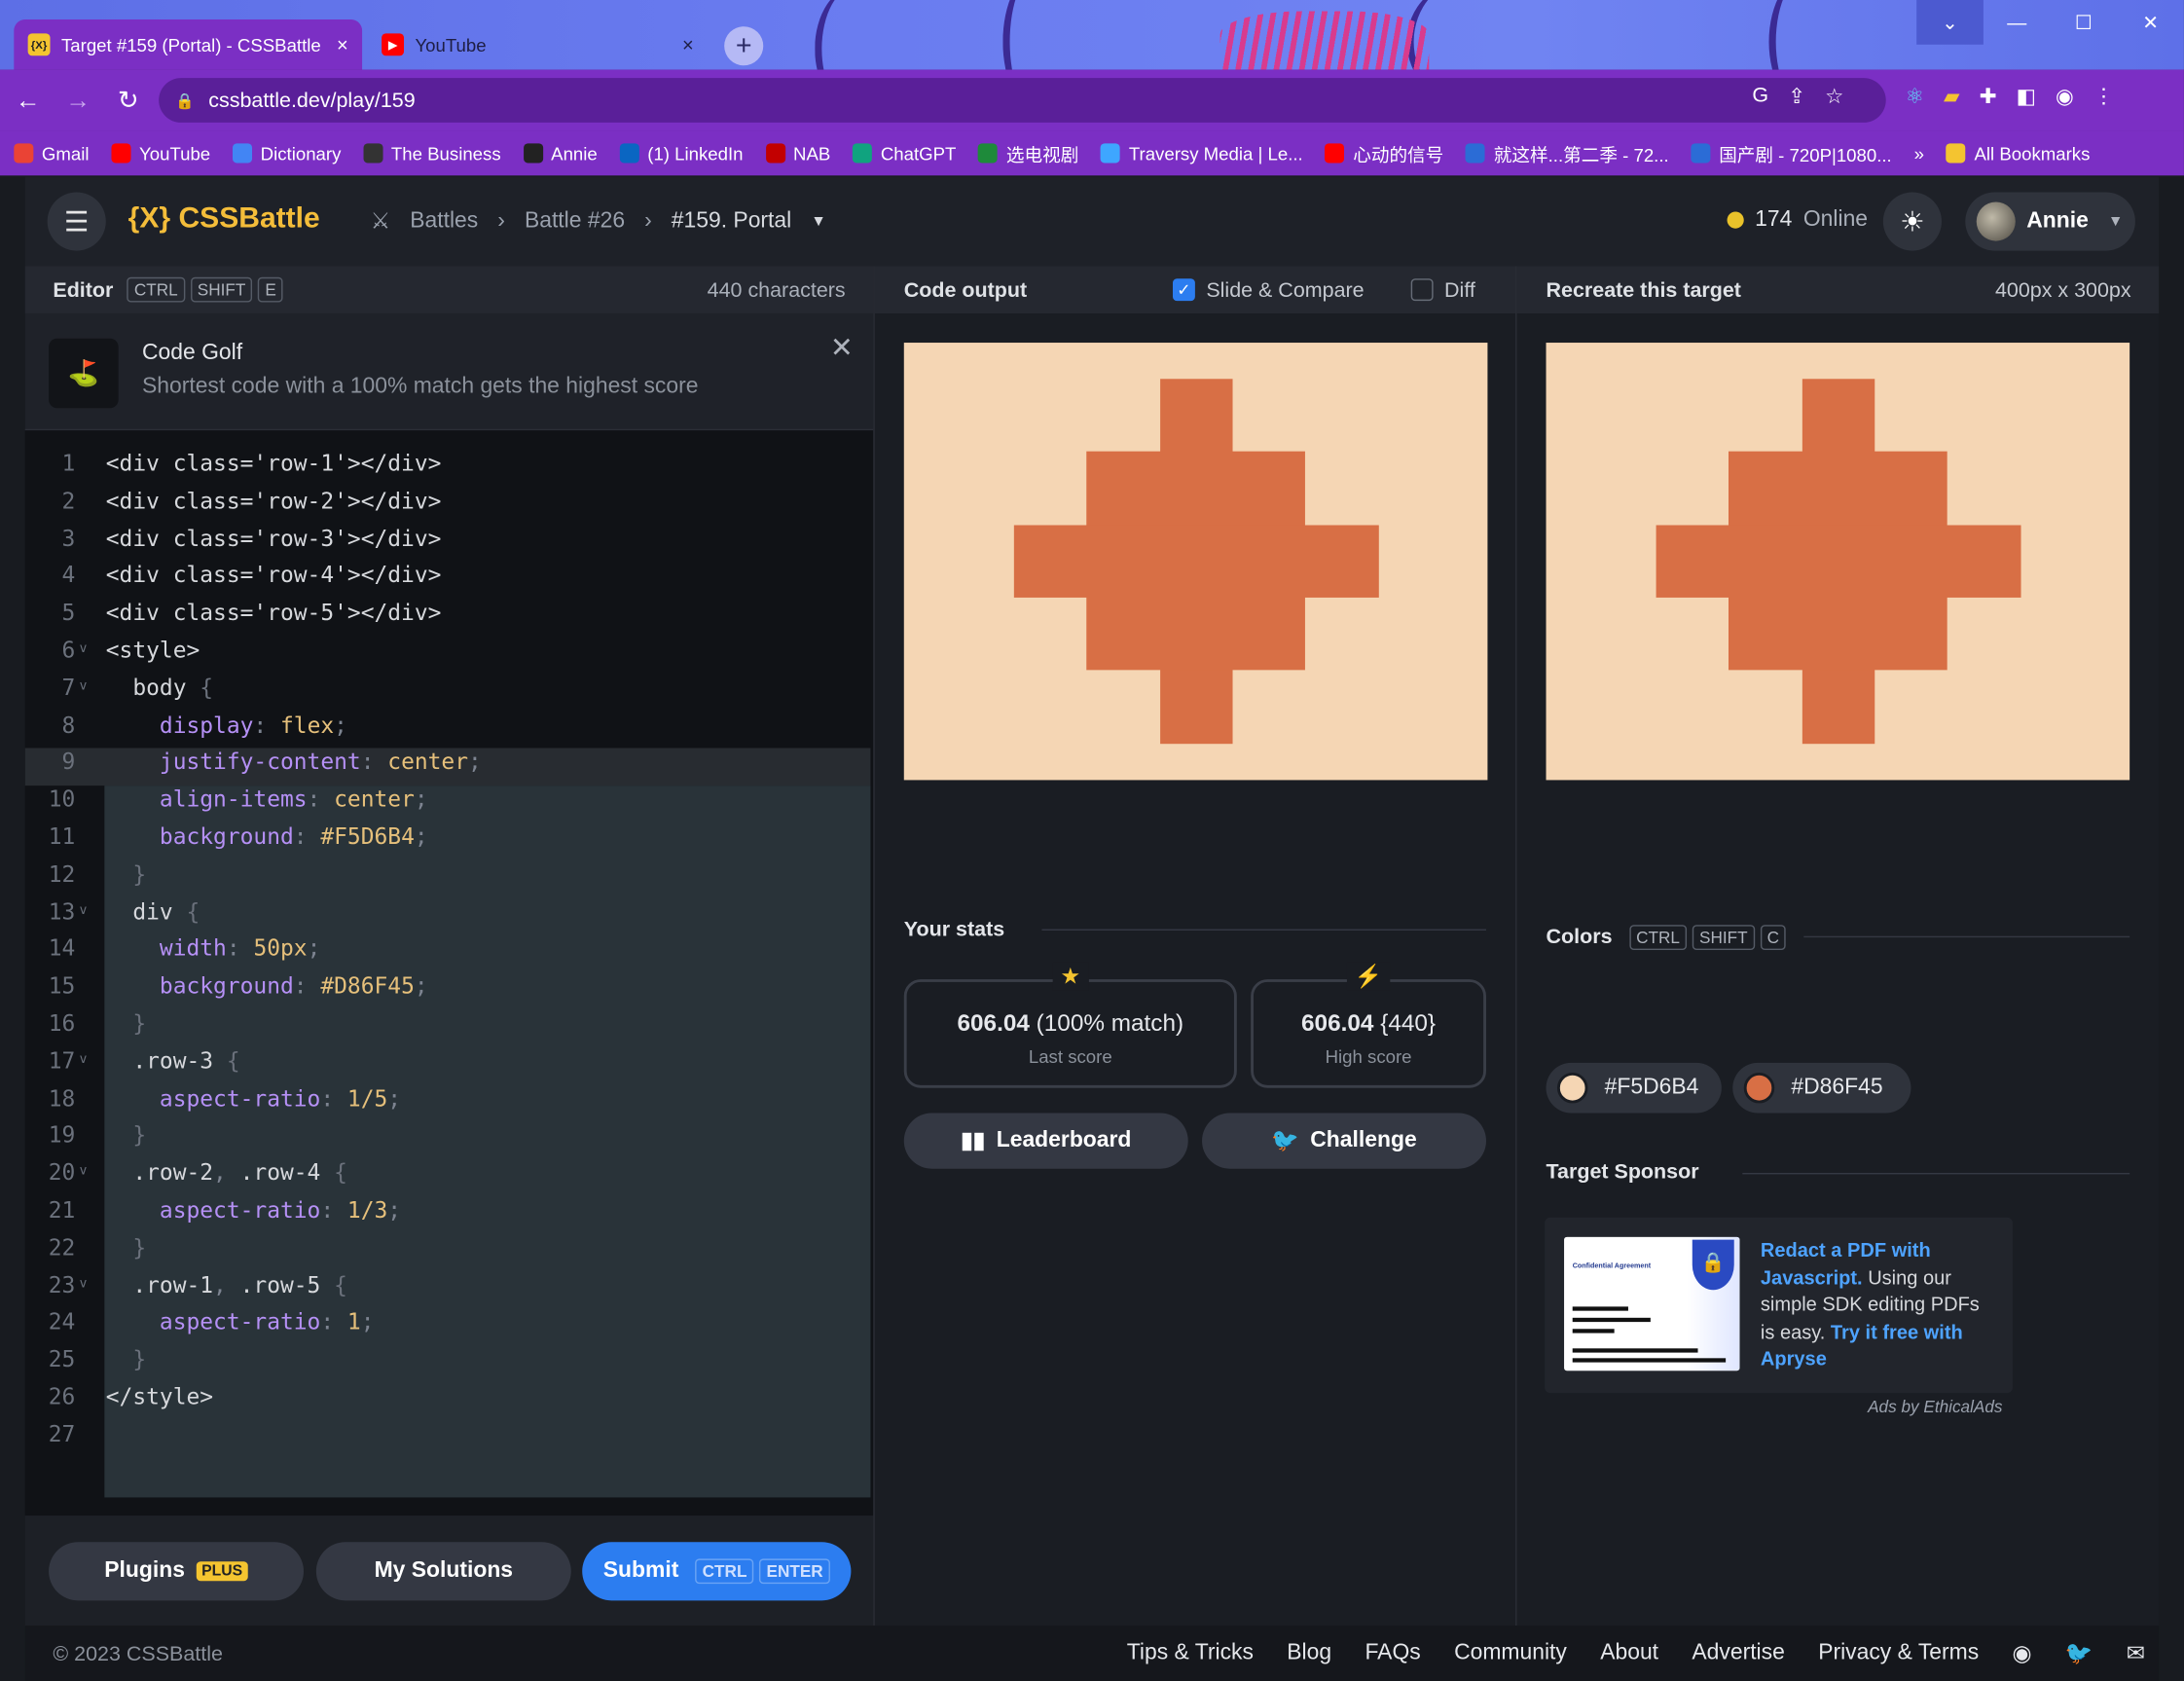 The height and width of the screenshot is (1681, 2184). What do you see at coordinates (186, 725) in the screenshot?
I see `code-line: 8 display: flex;` at bounding box center [186, 725].